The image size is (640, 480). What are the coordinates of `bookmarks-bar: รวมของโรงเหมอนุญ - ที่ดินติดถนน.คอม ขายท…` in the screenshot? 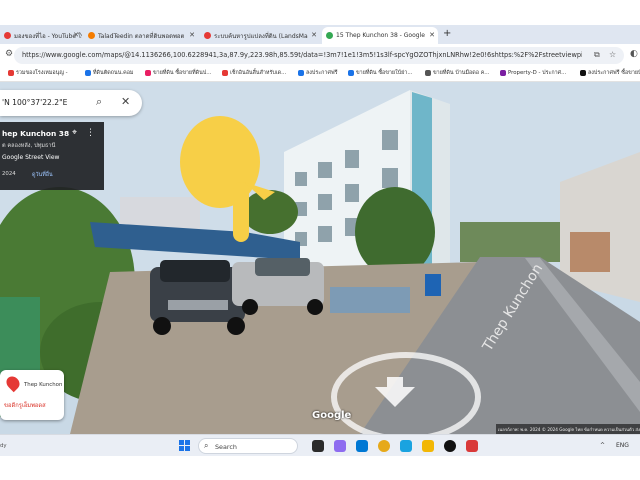 It's located at (320, 74).